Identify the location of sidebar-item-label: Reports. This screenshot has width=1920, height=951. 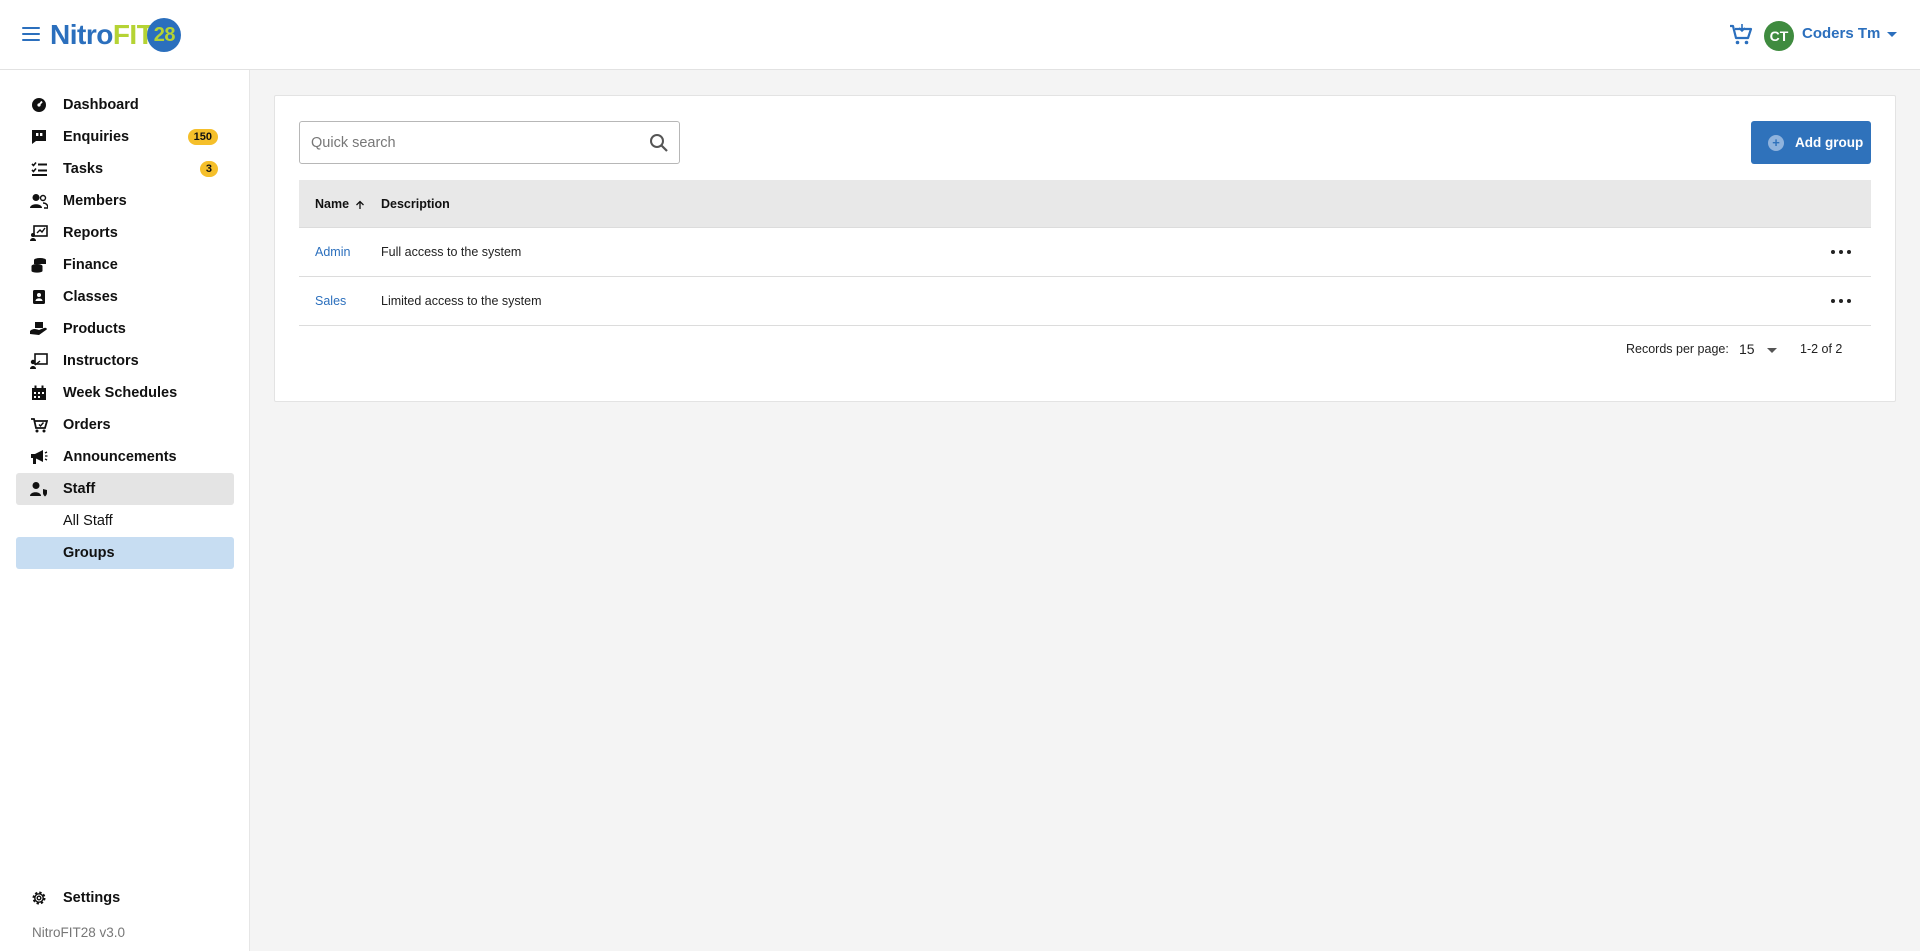
(90, 233).